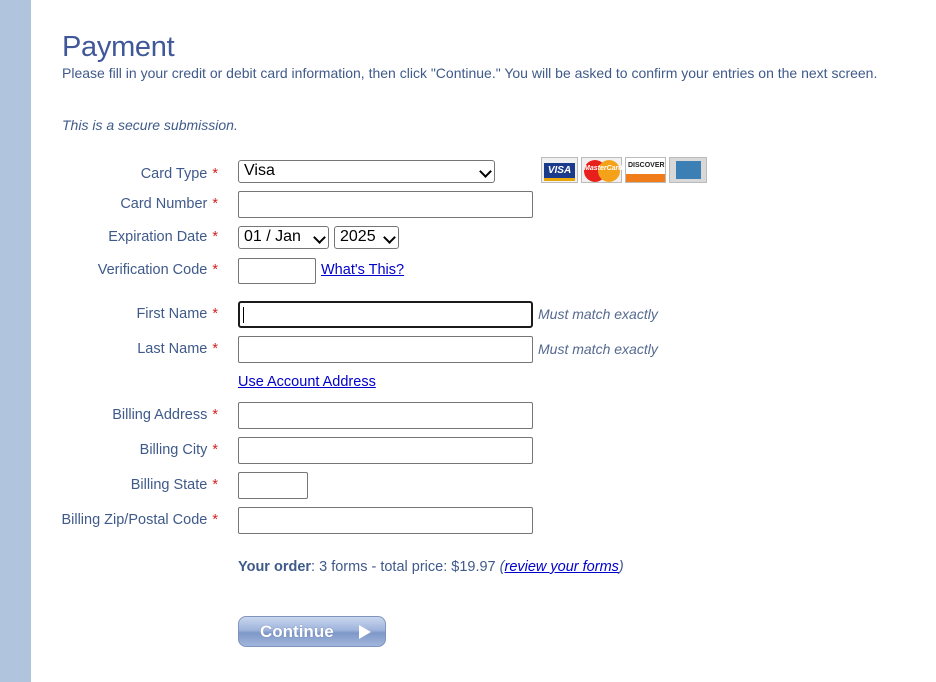 Image resolution: width=936 pixels, height=682 pixels. I want to click on visa-logo-icon: VISA, so click(559, 170).